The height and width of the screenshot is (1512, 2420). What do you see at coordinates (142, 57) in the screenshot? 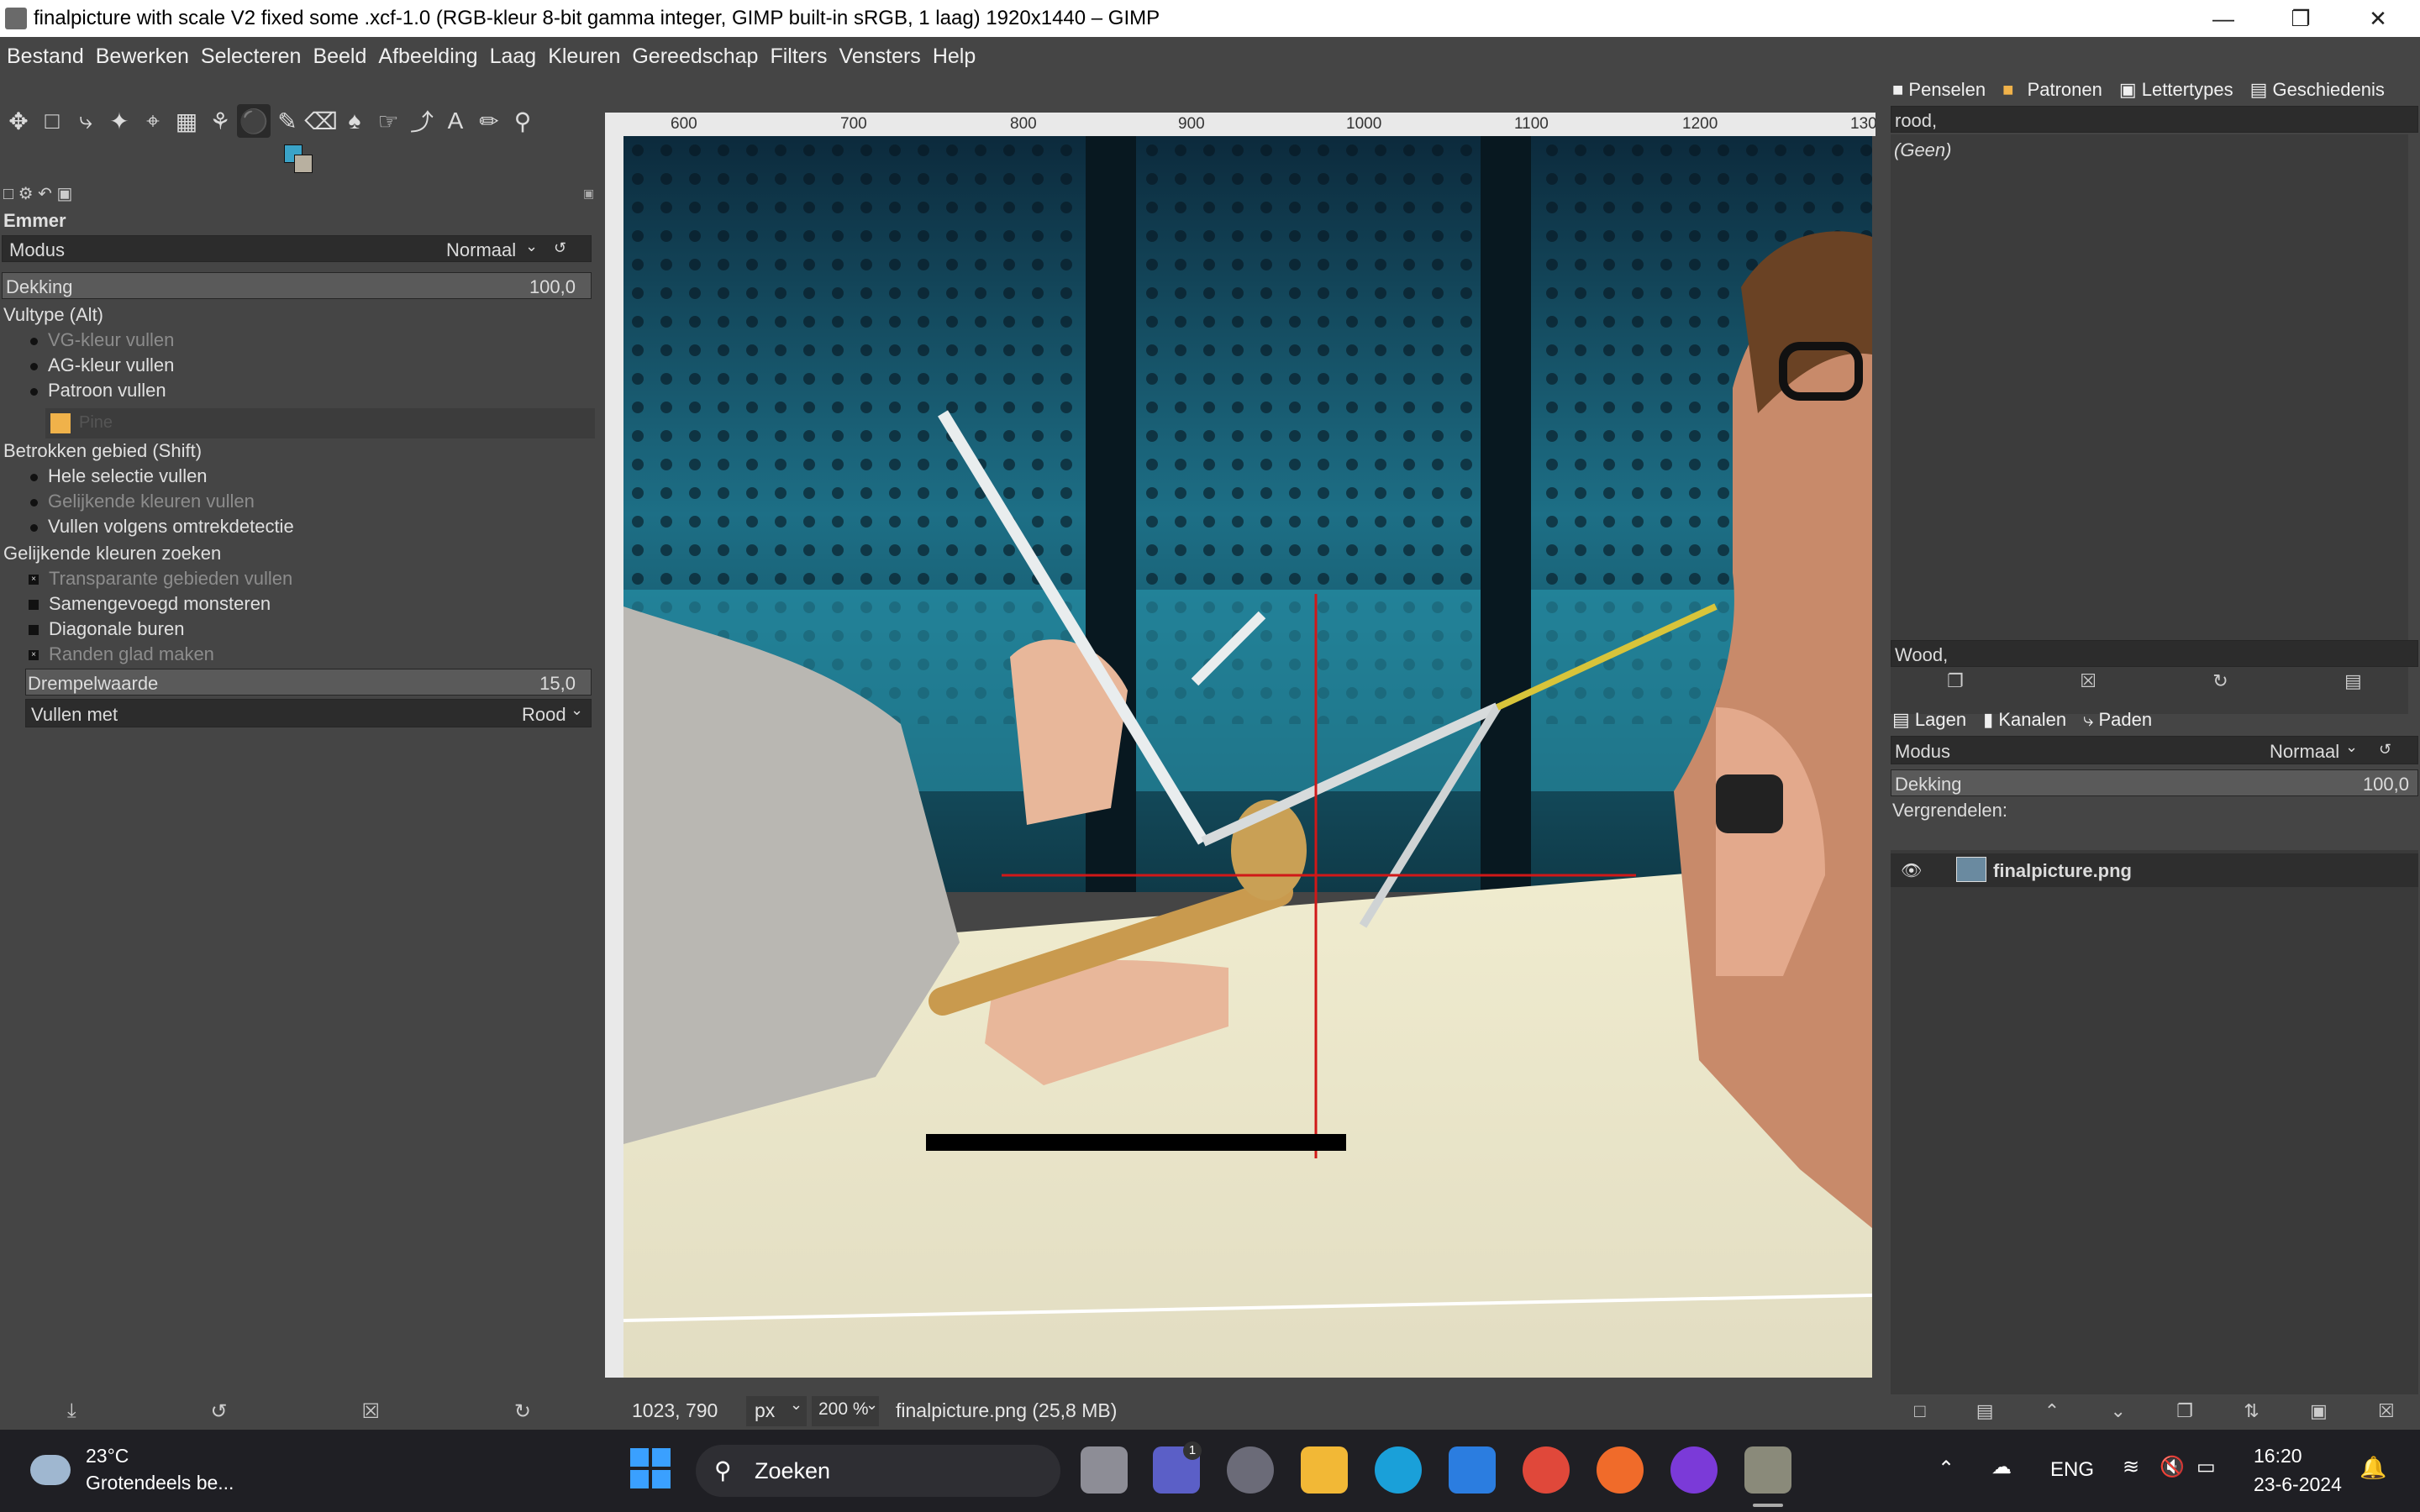
I see `menu-bewerken: Bewerken` at bounding box center [142, 57].